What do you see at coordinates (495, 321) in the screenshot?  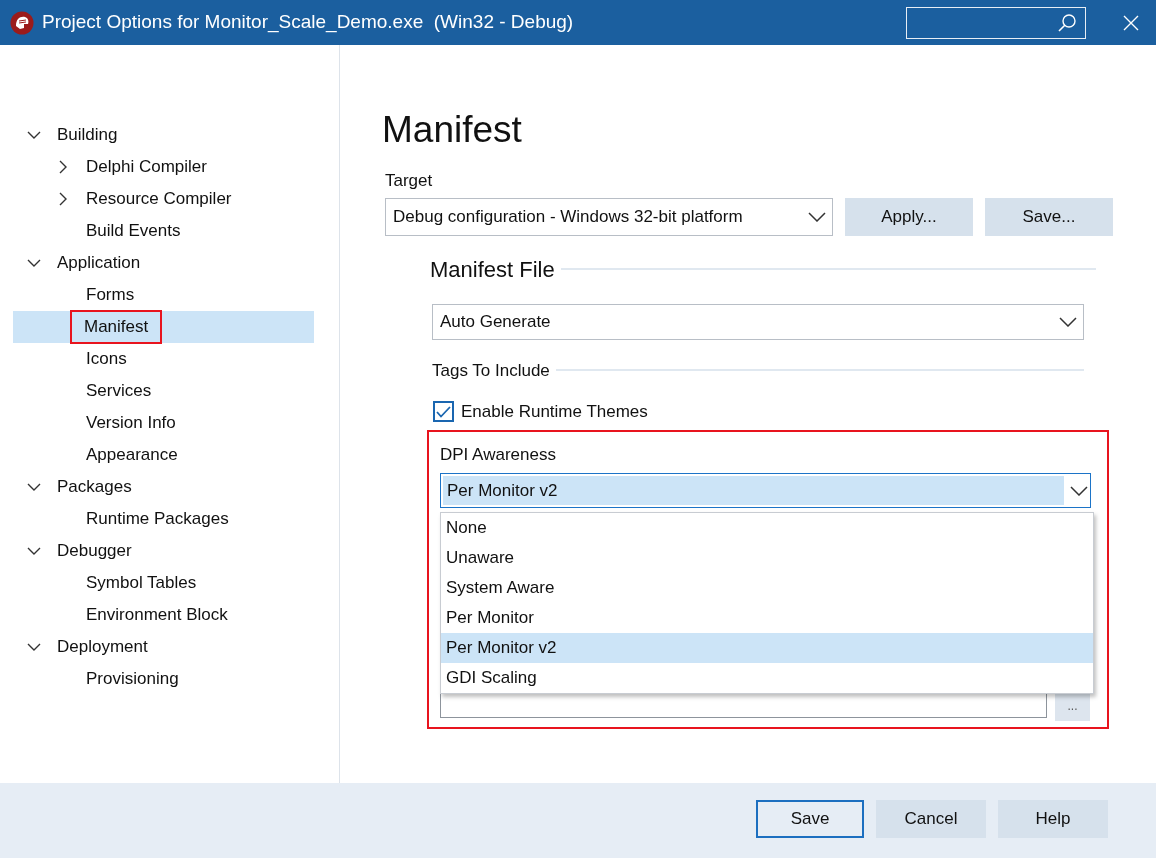 I see `dropdown-value: Auto Generate` at bounding box center [495, 321].